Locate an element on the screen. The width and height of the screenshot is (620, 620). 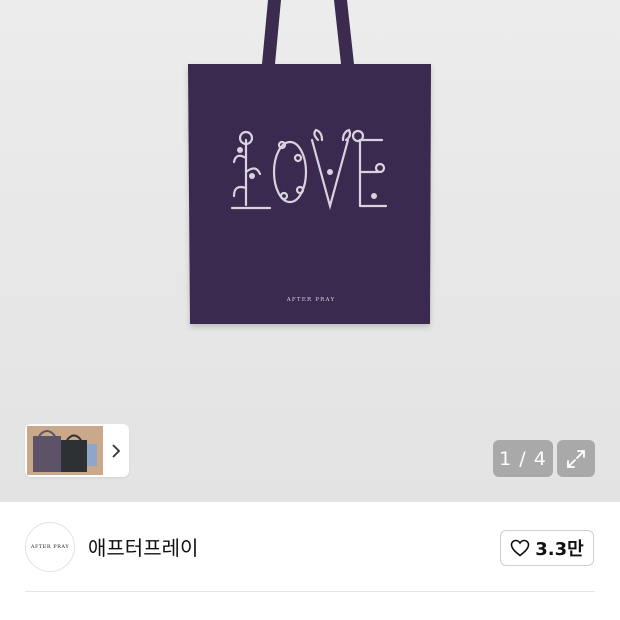
thumbnail-next-button is located at coordinates (116, 450).